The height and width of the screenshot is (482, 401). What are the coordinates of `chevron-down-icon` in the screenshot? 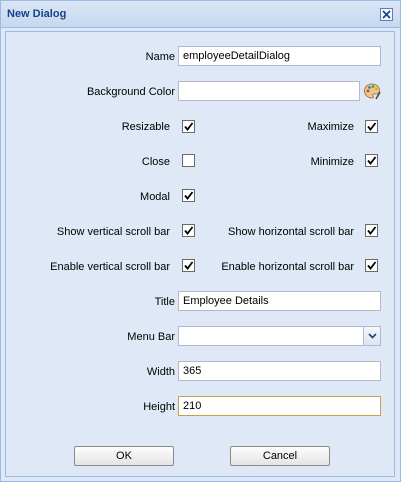 It's located at (372, 336).